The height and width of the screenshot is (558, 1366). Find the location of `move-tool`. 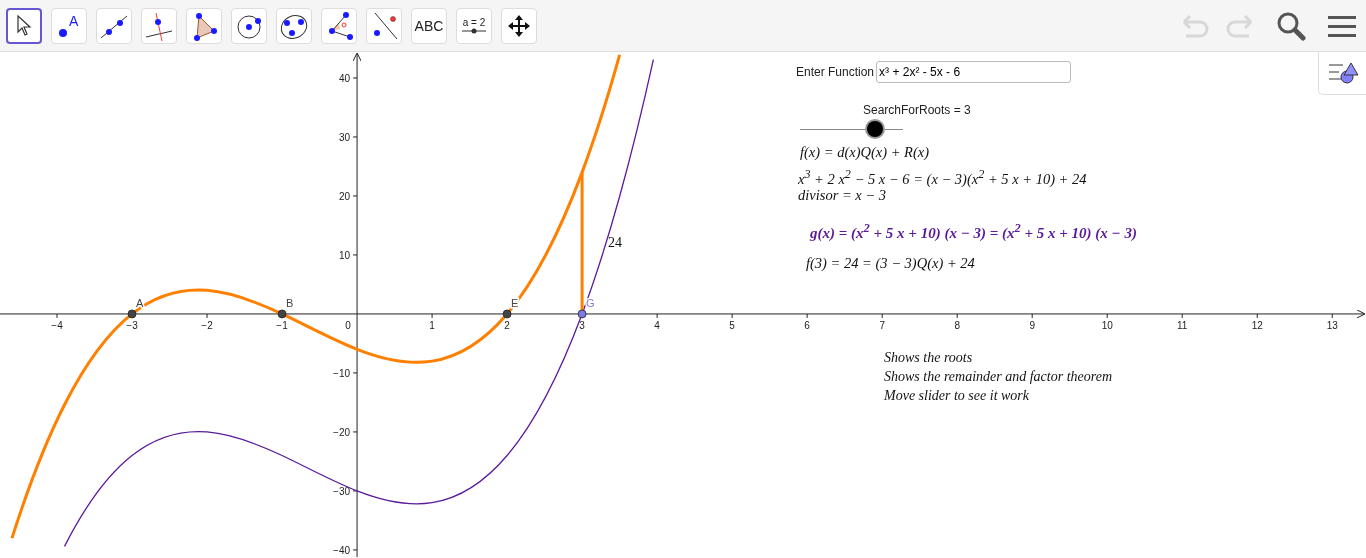

move-tool is located at coordinates (24, 25).